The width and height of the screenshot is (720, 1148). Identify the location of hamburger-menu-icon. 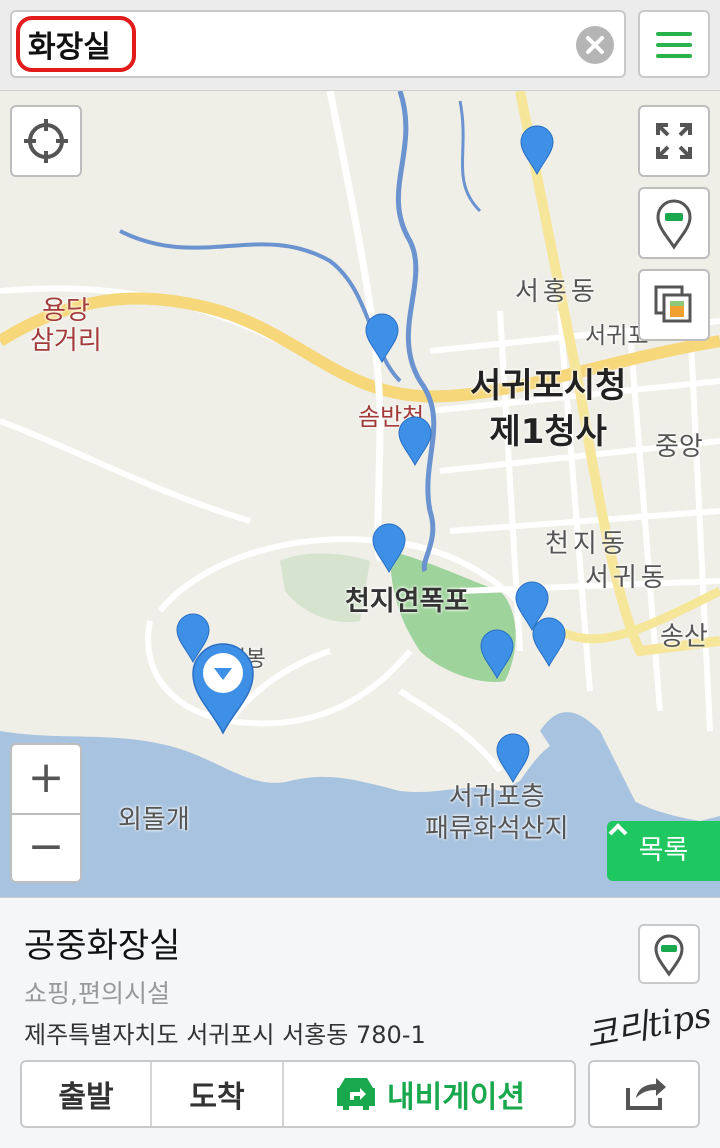
(674, 34).